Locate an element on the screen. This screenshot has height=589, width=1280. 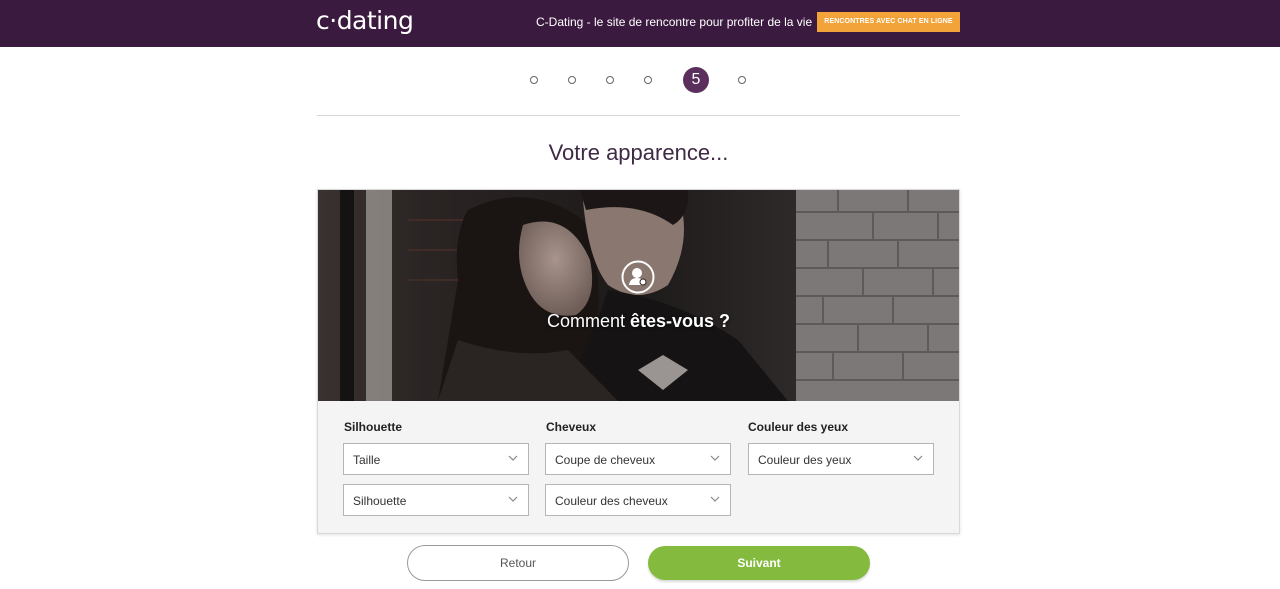
progress-stepper: 5 is located at coordinates (640, 81).